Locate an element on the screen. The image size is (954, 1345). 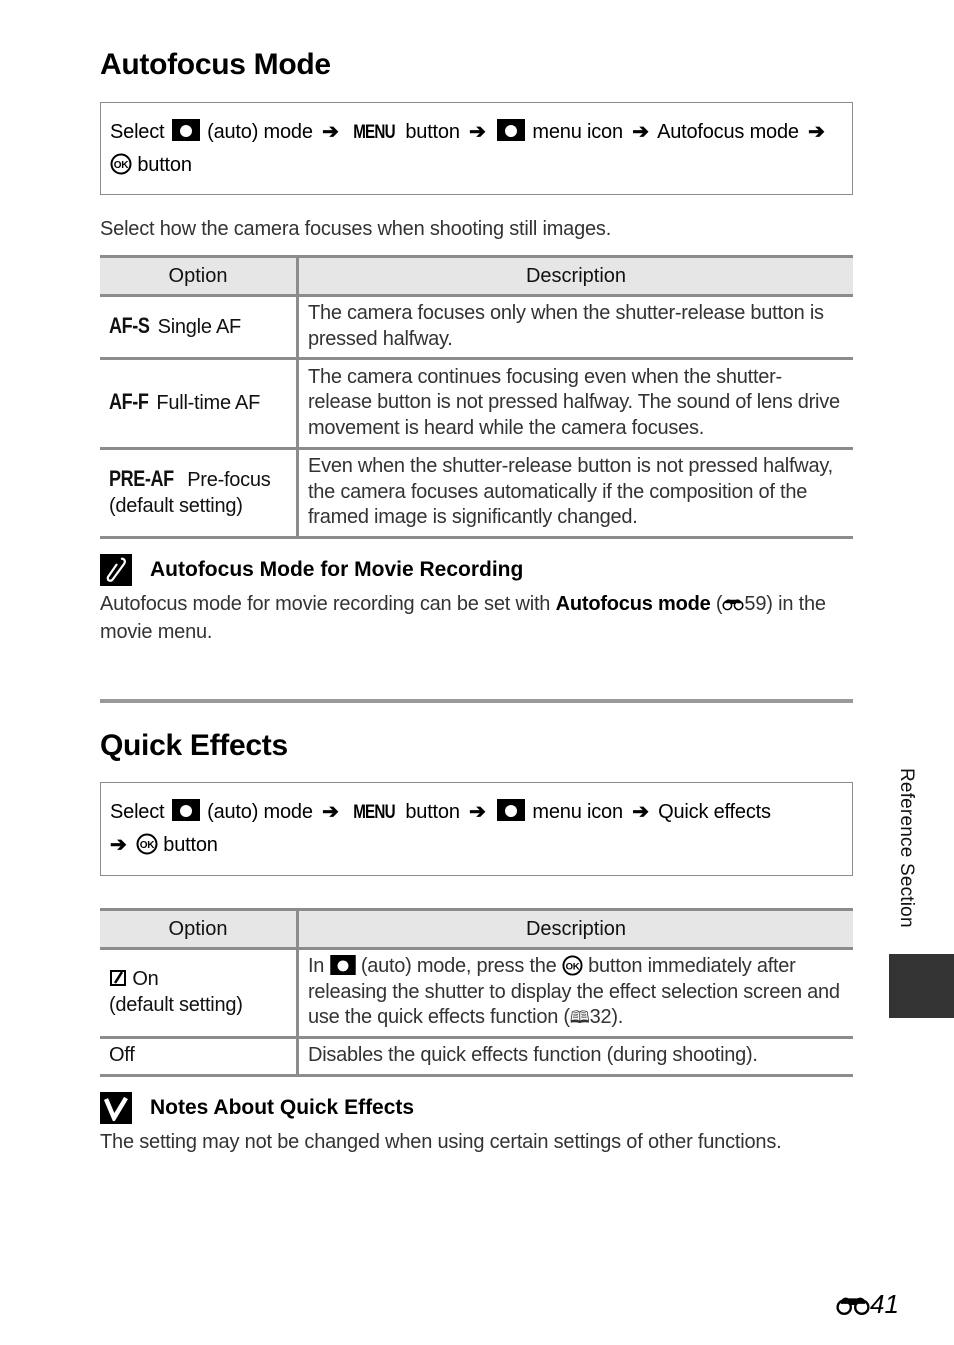
quick-effects-icon is located at coordinates (118, 978).